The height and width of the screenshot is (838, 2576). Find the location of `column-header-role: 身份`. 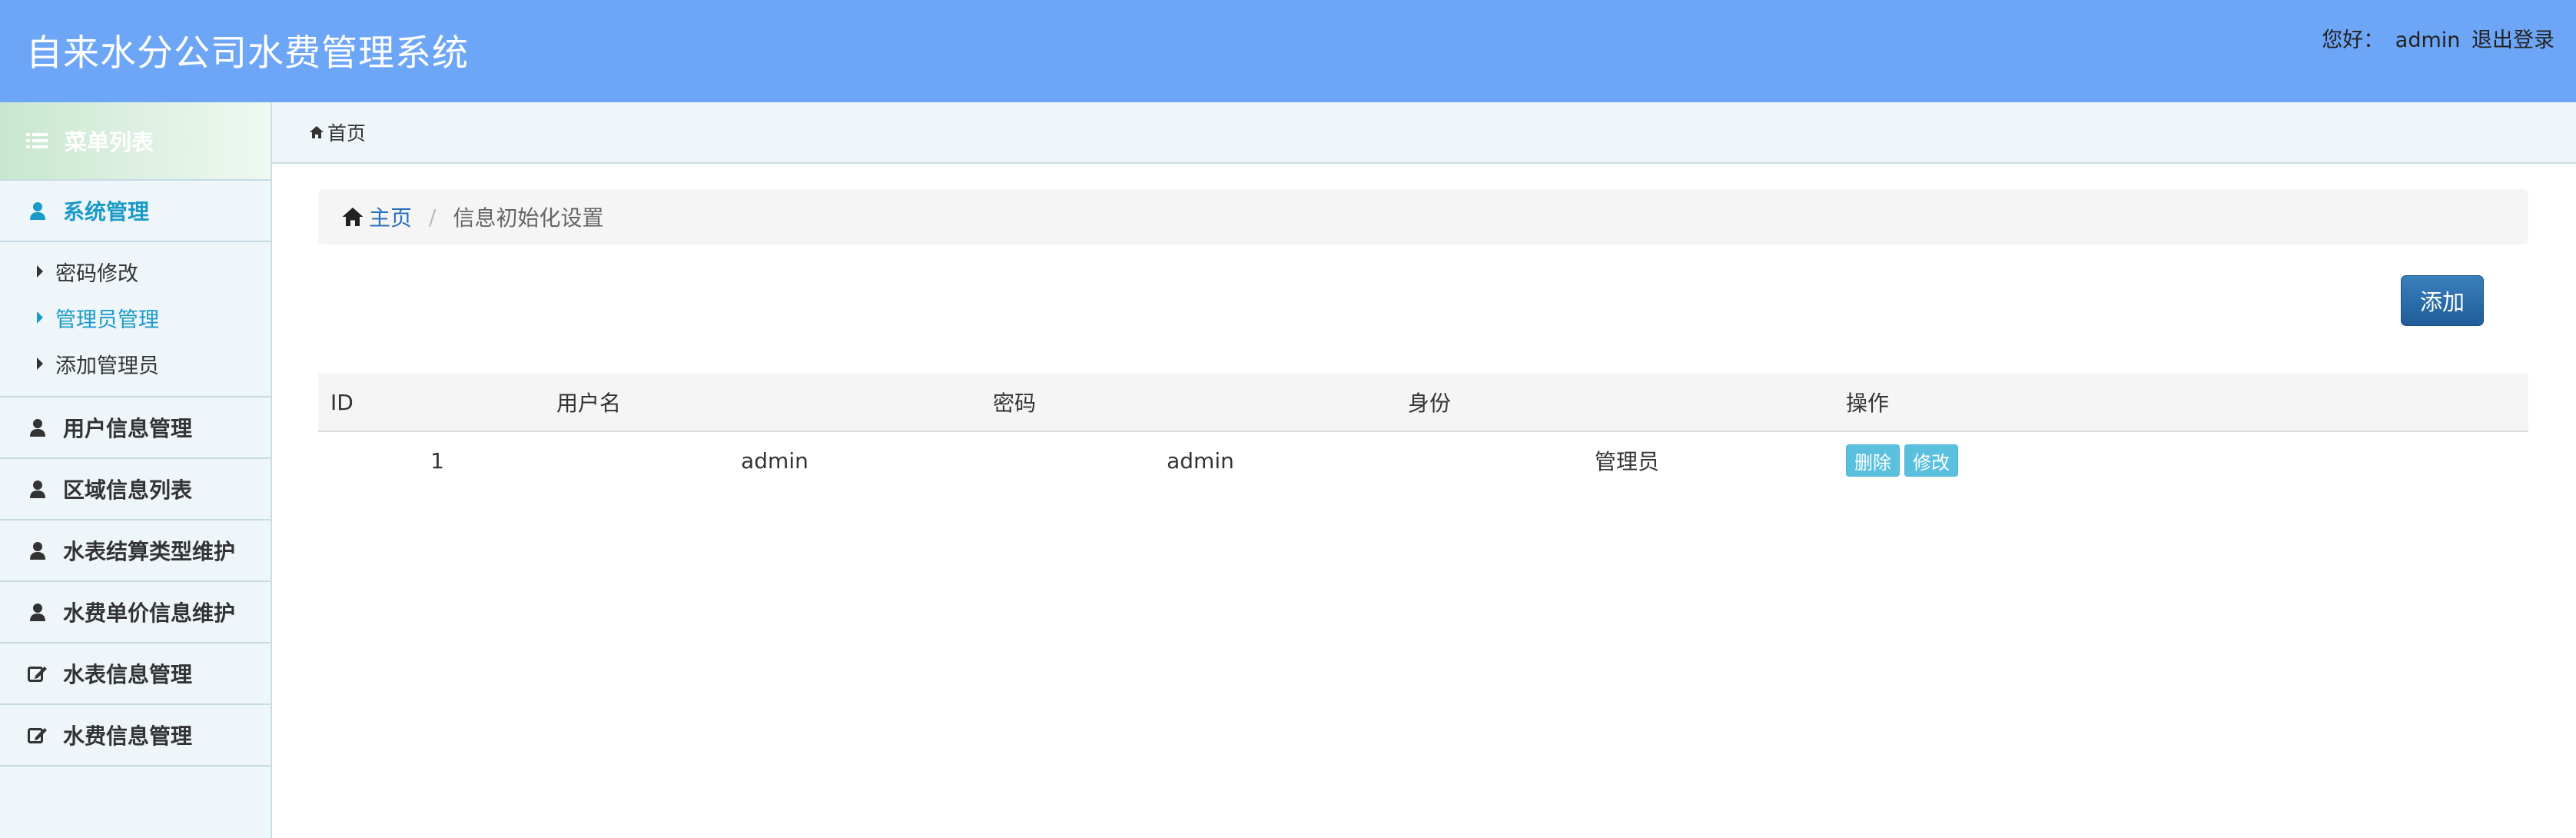

column-header-role: 身份 is located at coordinates (1627, 403).